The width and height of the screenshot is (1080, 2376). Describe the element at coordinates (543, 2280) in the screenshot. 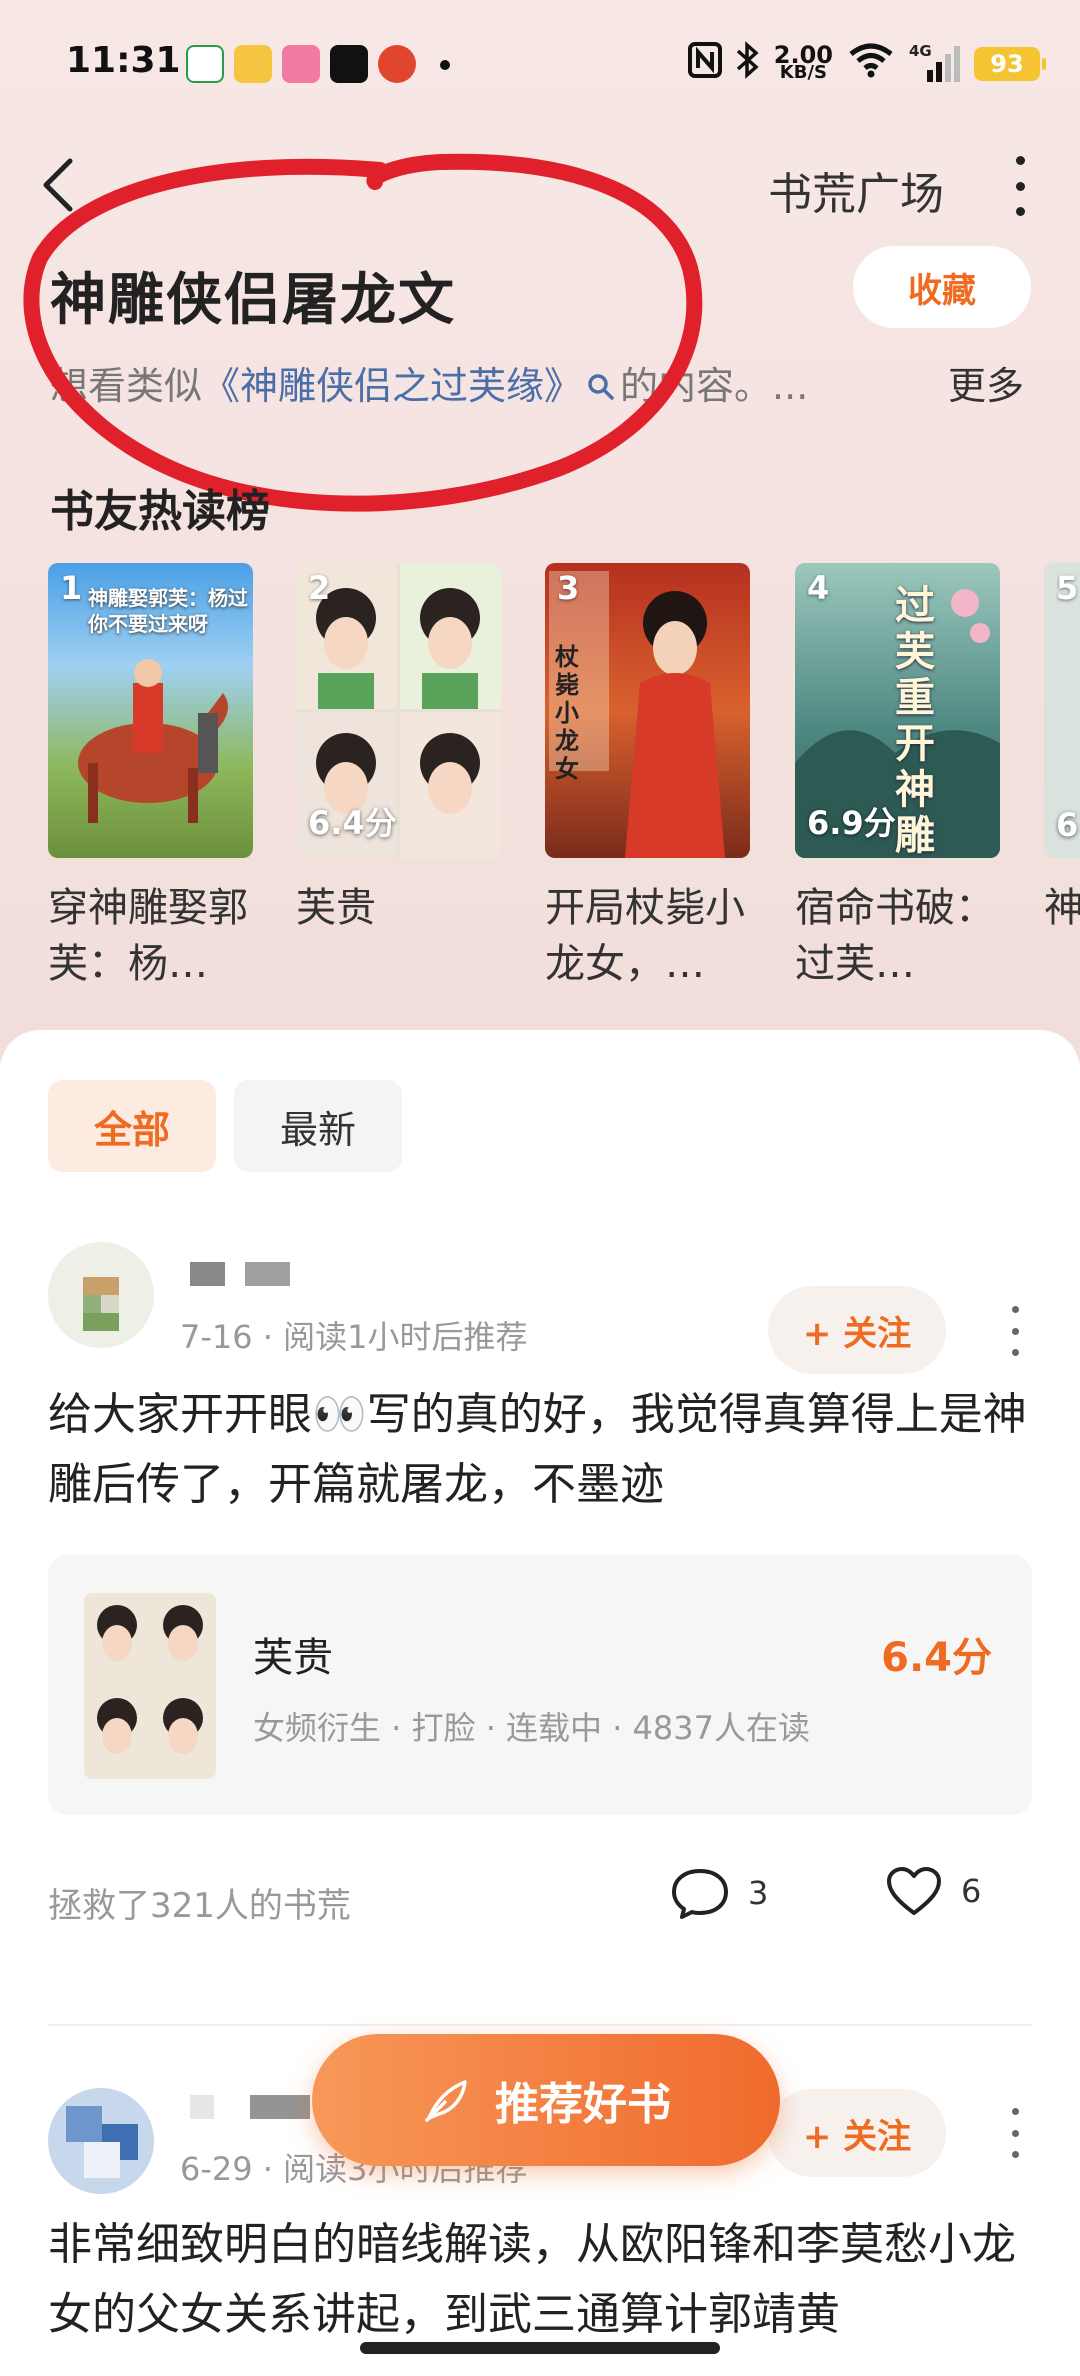

I see `post-text: 非常细致明白的暗线解读，从欧阳锋和李莫愁小龙女的父女关系讲起，到武三通算计郭靖黄` at that location.